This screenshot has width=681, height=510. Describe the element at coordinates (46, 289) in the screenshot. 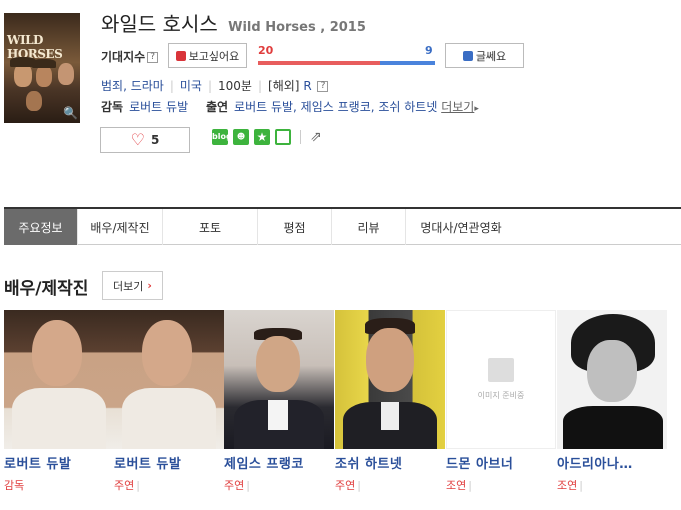

I see `section-title: 배우/제작진` at that location.